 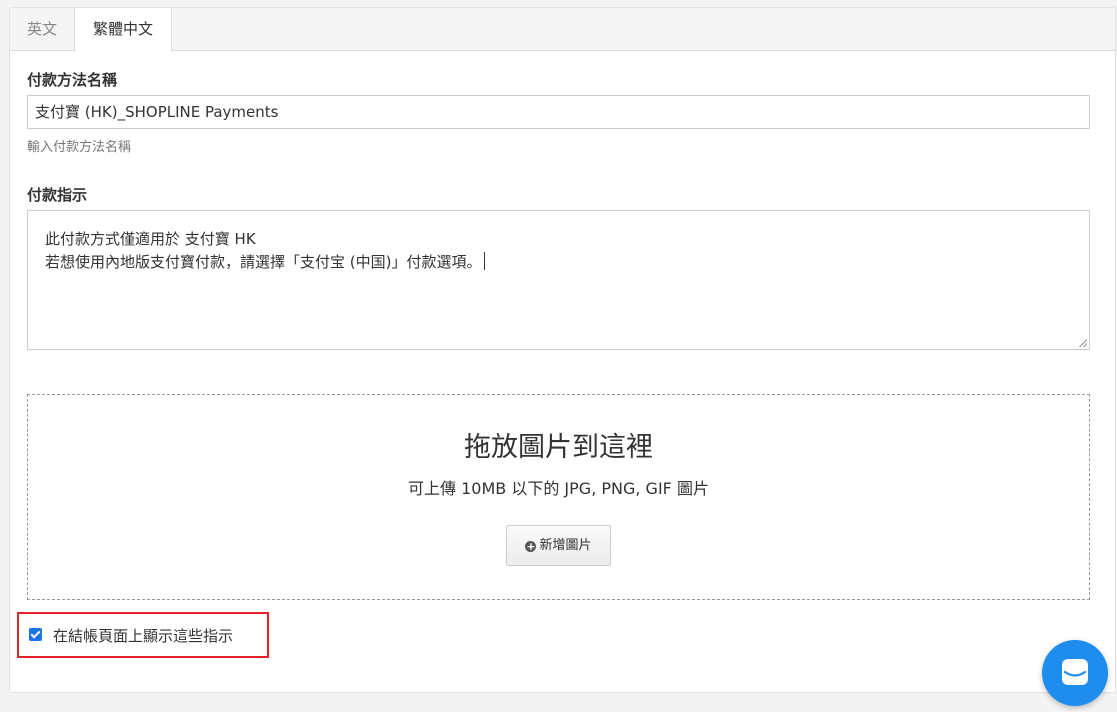 What do you see at coordinates (42, 29) in the screenshot?
I see `tab-english: 英文` at bounding box center [42, 29].